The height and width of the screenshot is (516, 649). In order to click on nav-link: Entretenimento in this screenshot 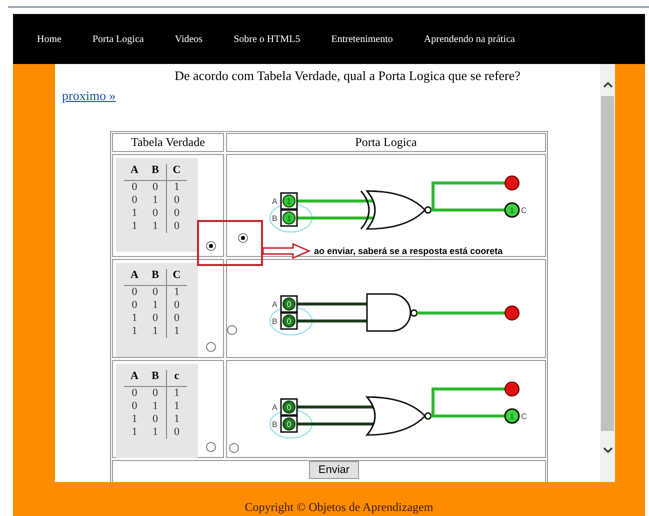, I will do `click(362, 39)`.